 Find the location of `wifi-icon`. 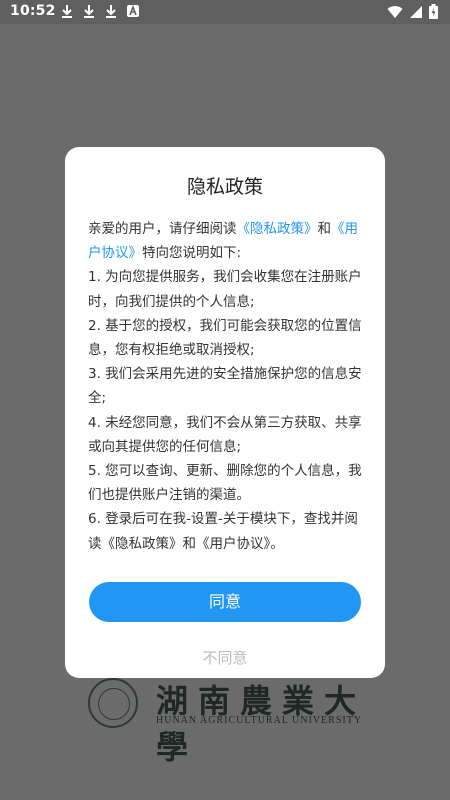

wifi-icon is located at coordinates (395, 14).